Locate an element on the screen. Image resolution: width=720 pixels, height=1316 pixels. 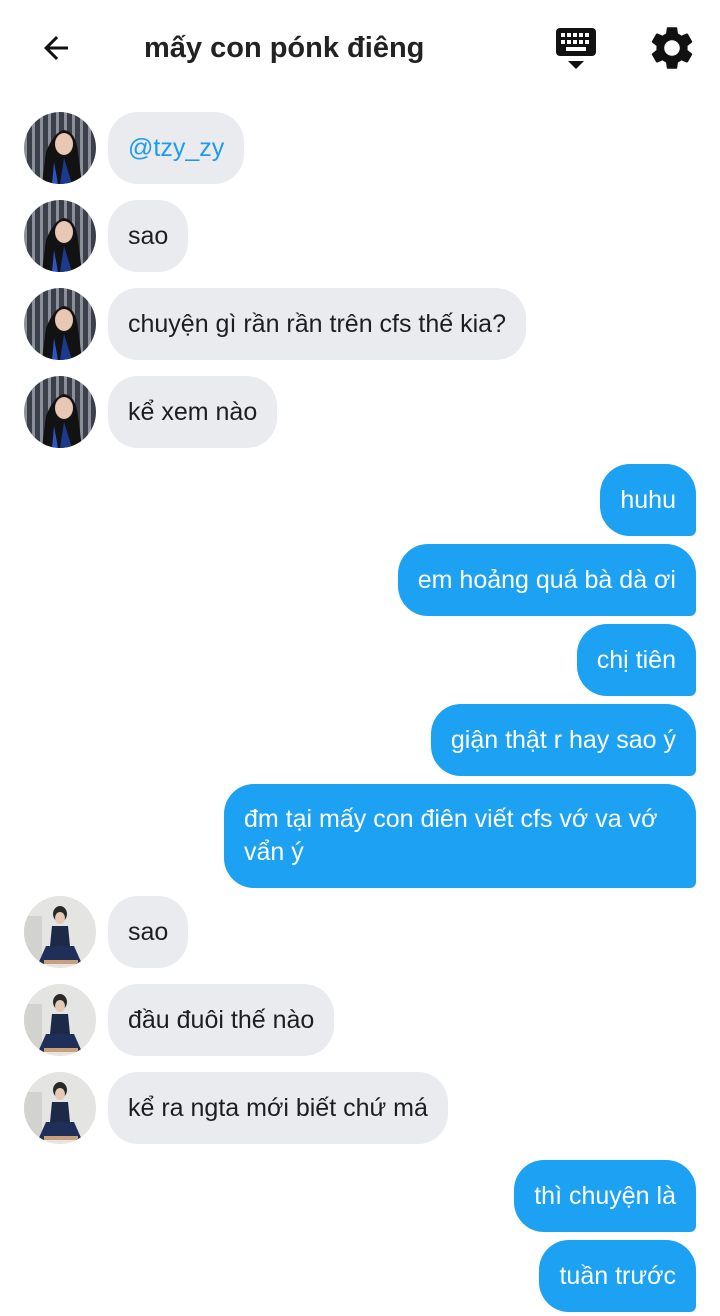
message-text: đầu đuôi thế nào is located at coordinates (221, 1019).